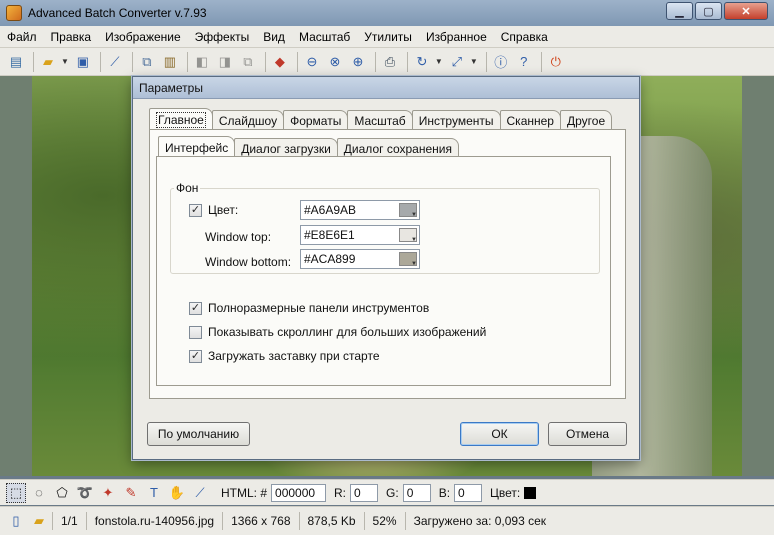  Describe the element at coordinates (200, 493) in the screenshot. I see `eyedropper-tool-icon: ⟋` at that location.